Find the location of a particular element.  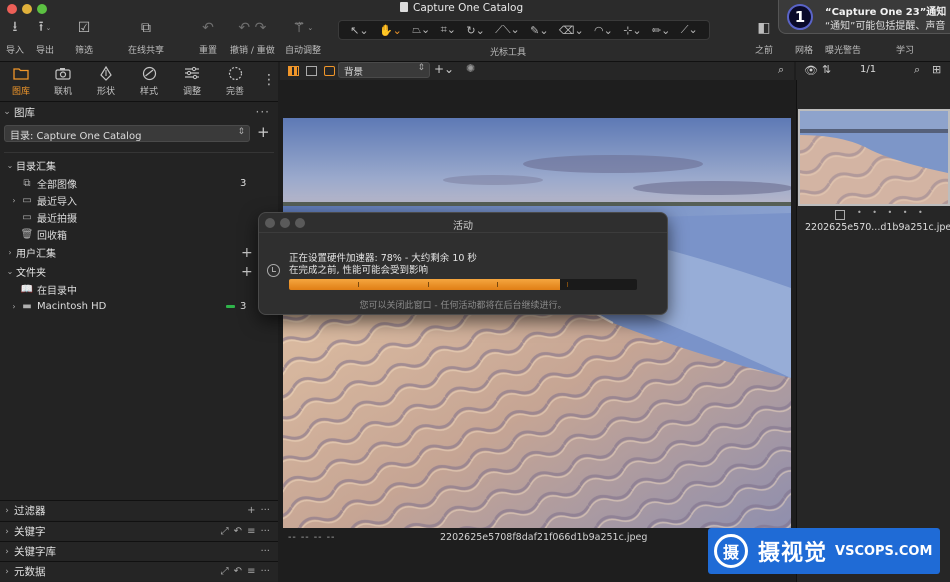

proof-view-icon is located at coordinates (329, 71).